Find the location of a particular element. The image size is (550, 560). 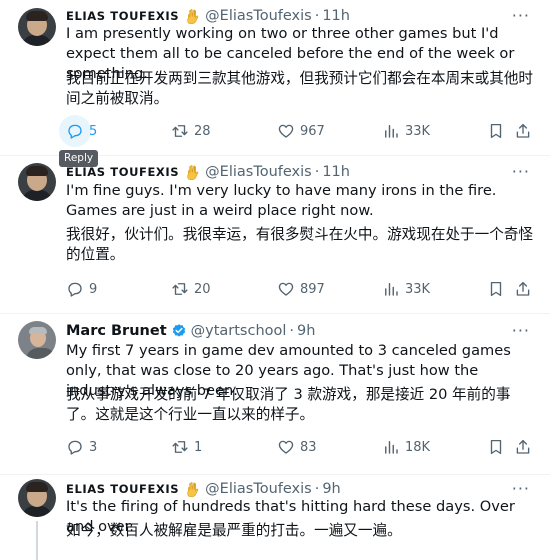

views-button: 18K is located at coordinates (406, 447).